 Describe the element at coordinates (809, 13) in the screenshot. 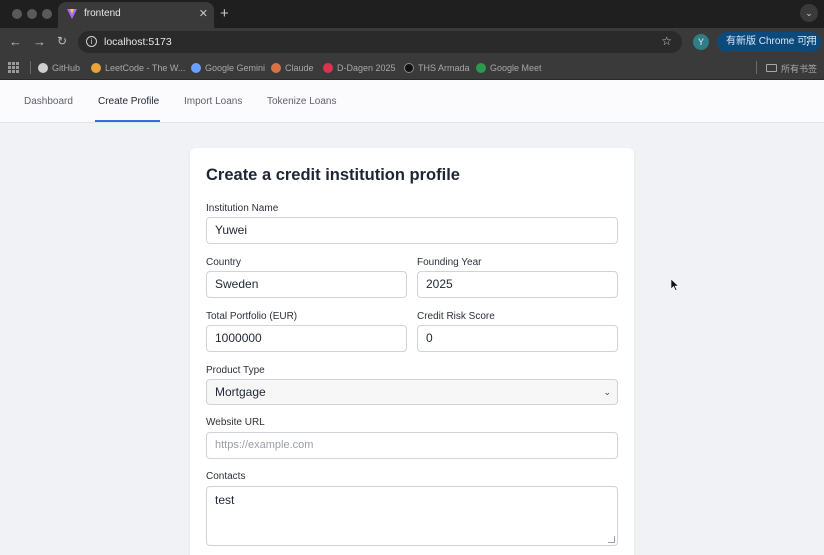

I see `tab-search-icon: ⌄` at that location.